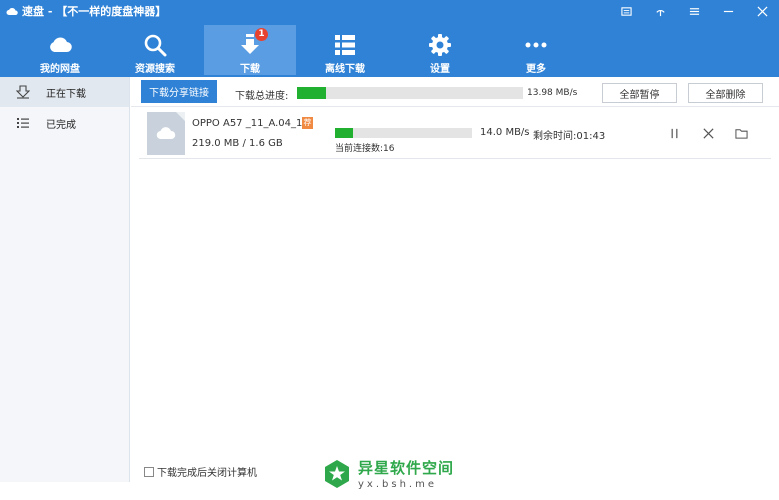 The height and width of the screenshot is (500, 779). I want to click on cancel-task-button, so click(708, 133).